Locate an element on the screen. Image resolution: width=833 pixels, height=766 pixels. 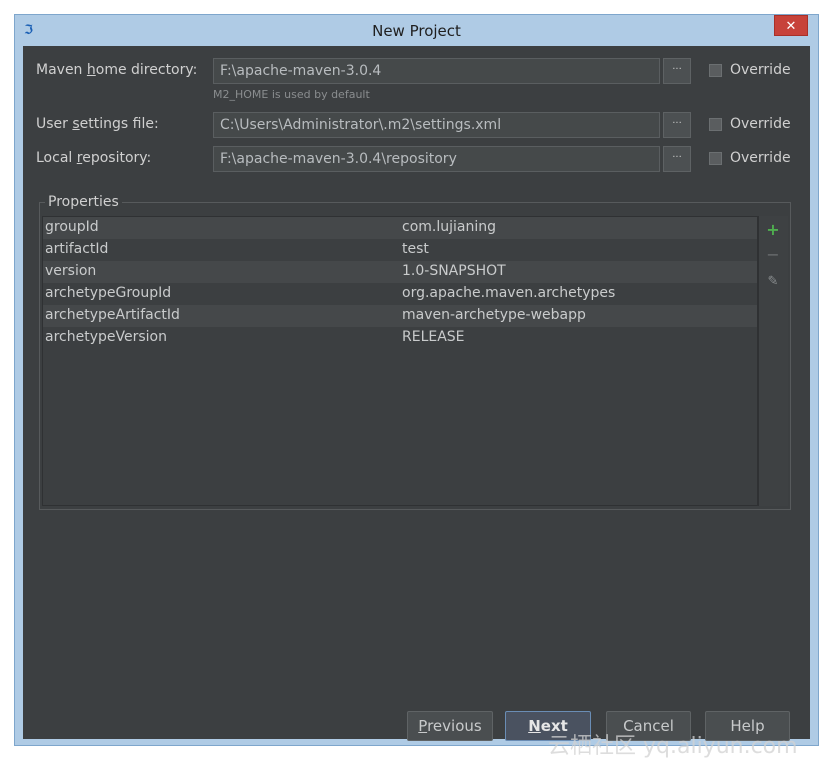
maven-home-label: Maven home directory: is located at coordinates (117, 70).